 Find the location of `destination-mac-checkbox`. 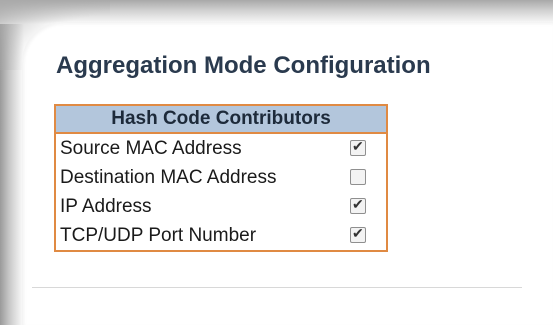

destination-mac-checkbox is located at coordinates (358, 177).